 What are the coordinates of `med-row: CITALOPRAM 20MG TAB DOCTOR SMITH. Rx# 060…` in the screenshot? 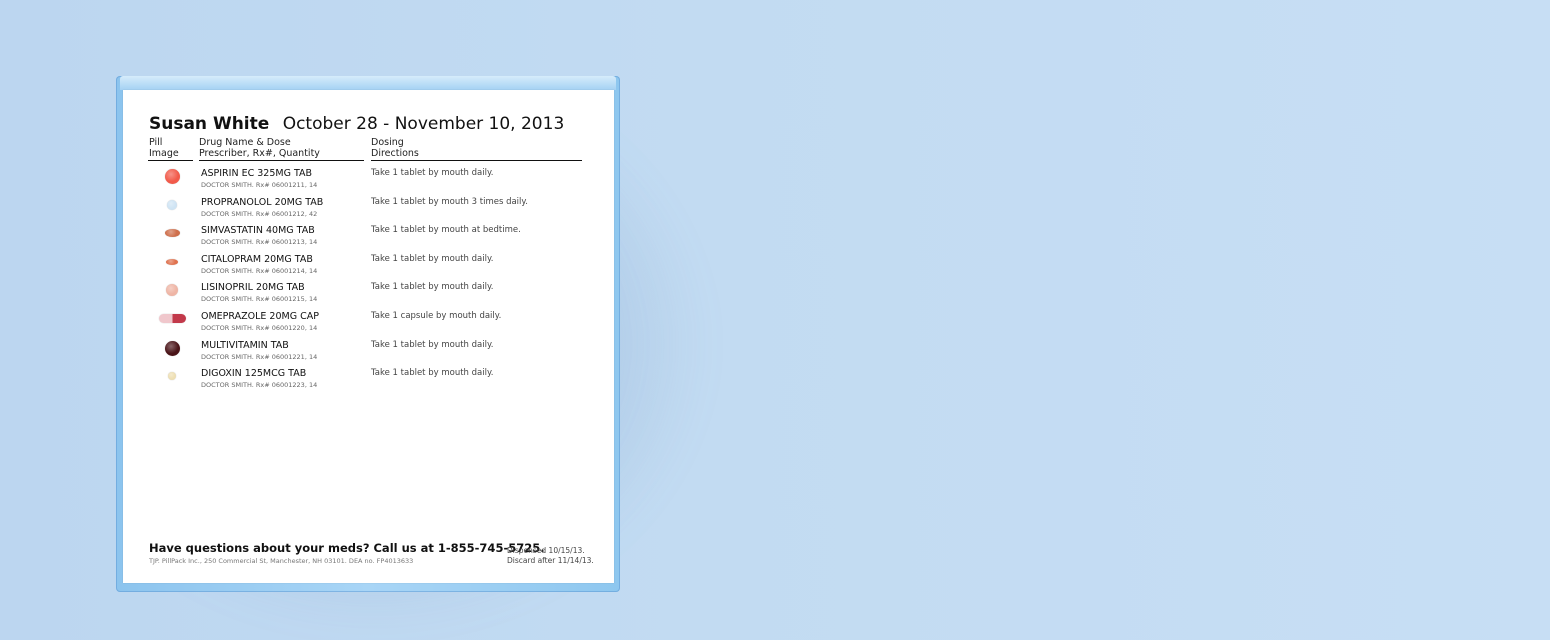 It's located at (368, 268).